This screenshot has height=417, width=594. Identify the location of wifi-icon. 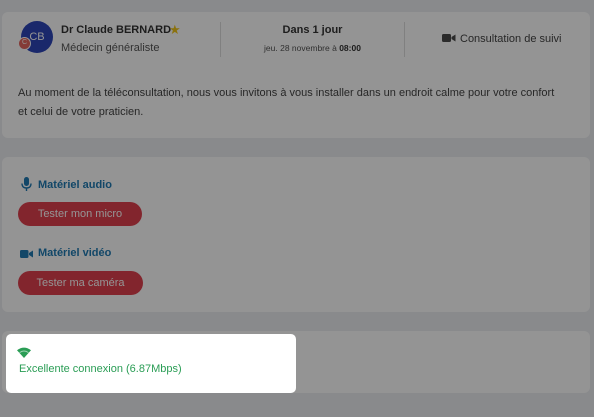
(24, 352).